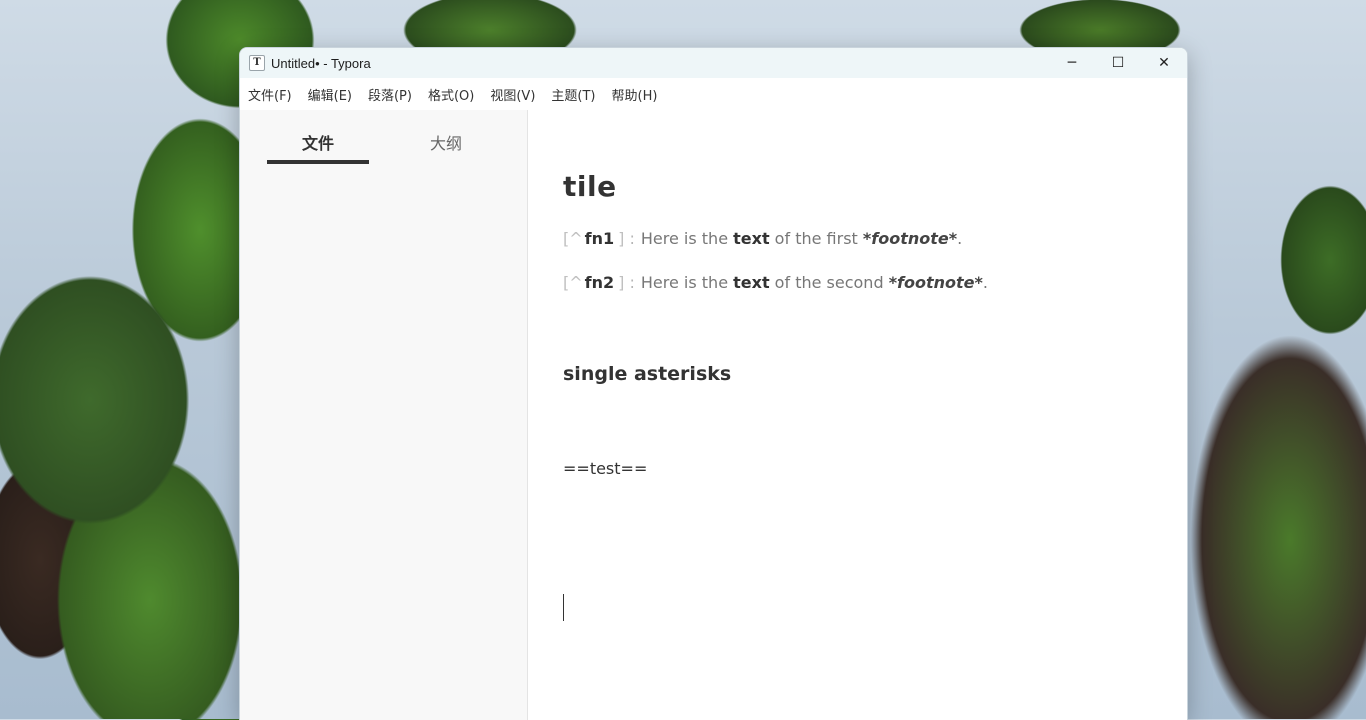  What do you see at coordinates (257, 63) in the screenshot?
I see `typora-app-icon: T` at bounding box center [257, 63].